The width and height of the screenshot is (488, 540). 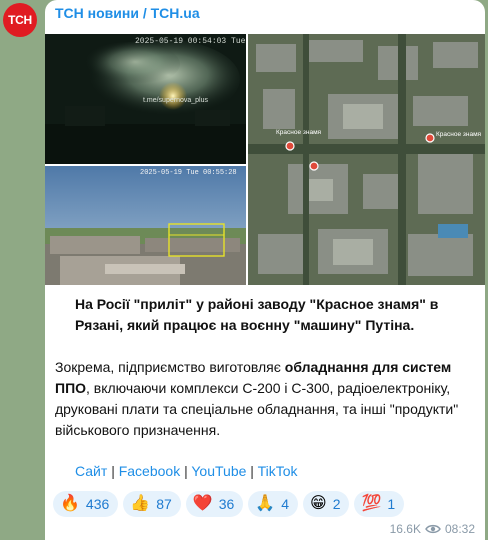 I want to click on camera-watermark: t.me/supernova_plus, so click(x=175, y=100).